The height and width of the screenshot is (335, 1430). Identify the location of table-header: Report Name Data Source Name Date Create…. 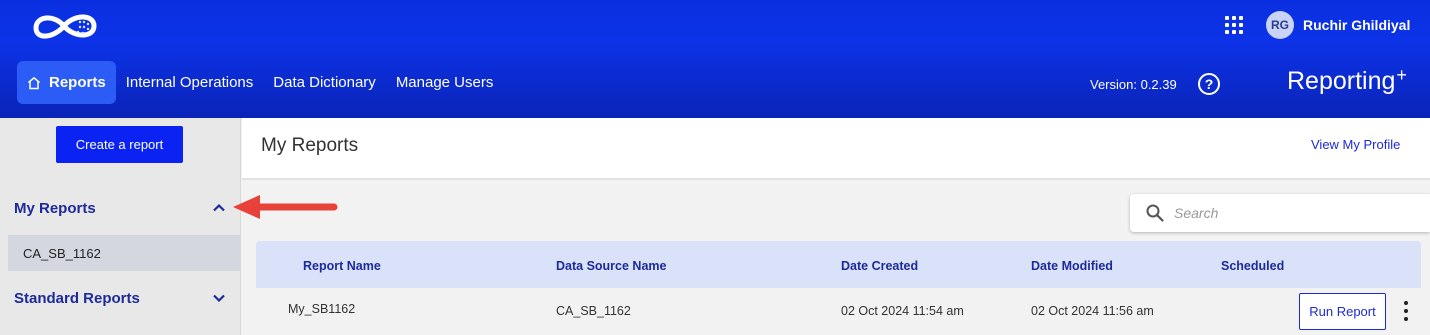
(838, 264).